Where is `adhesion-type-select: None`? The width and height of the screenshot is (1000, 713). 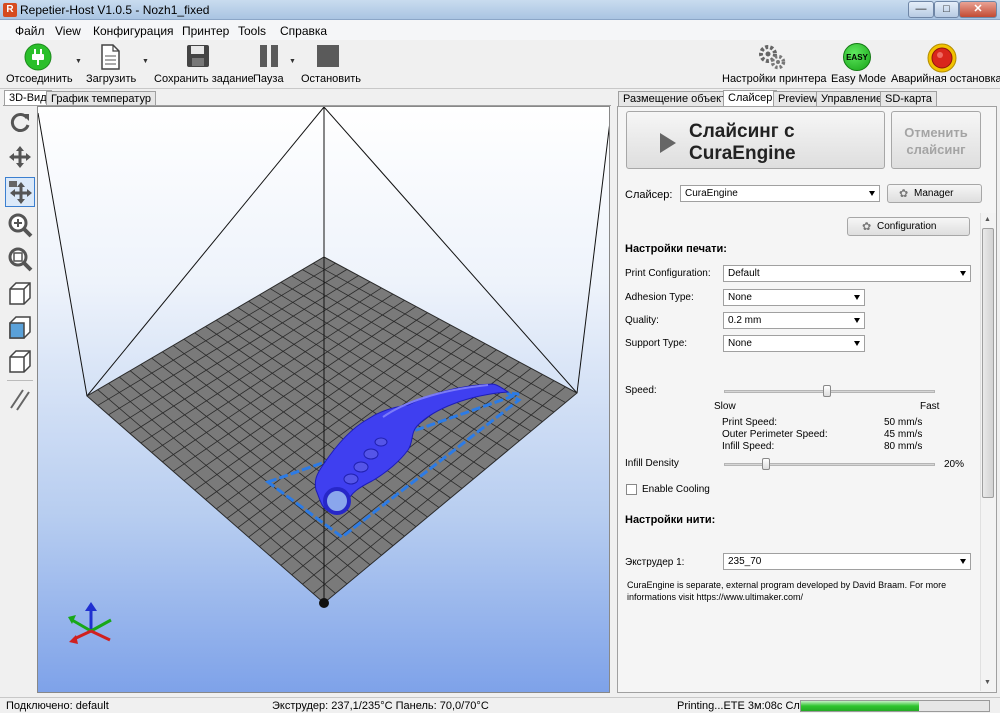
adhesion-type-select: None is located at coordinates (794, 297).